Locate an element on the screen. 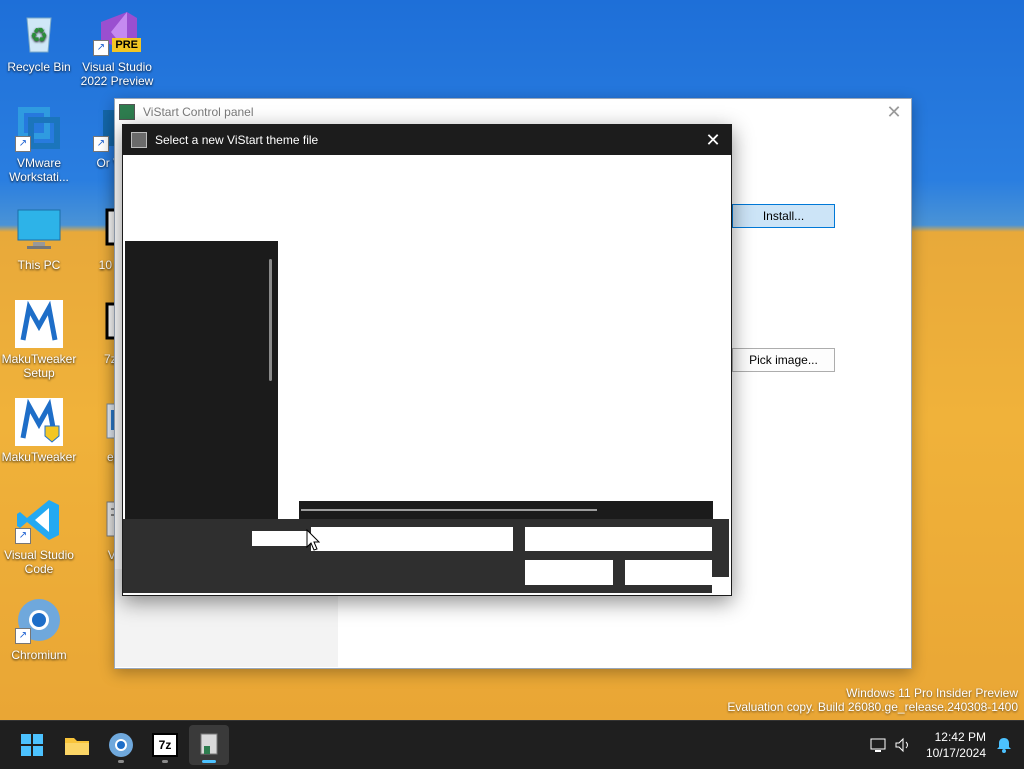  dialog-titlebar: Select a new ViStart theme file is located at coordinates (427, 140).